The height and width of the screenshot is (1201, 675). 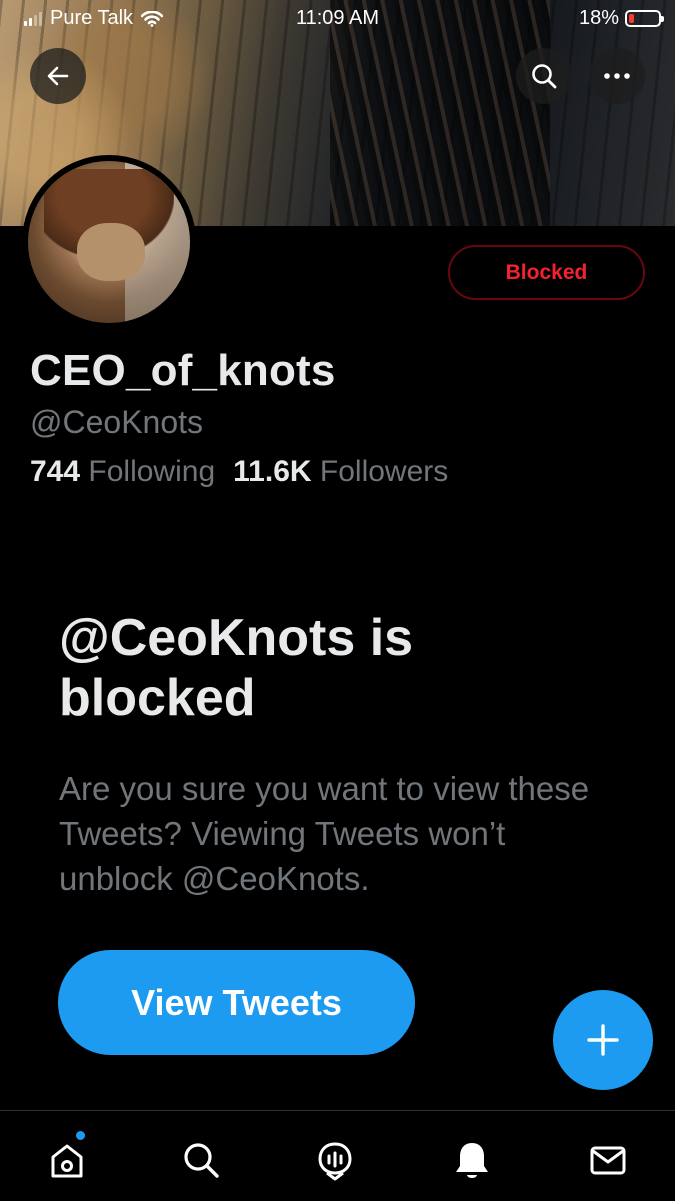 I want to click on clock: 11:09 AM, so click(x=337, y=18).